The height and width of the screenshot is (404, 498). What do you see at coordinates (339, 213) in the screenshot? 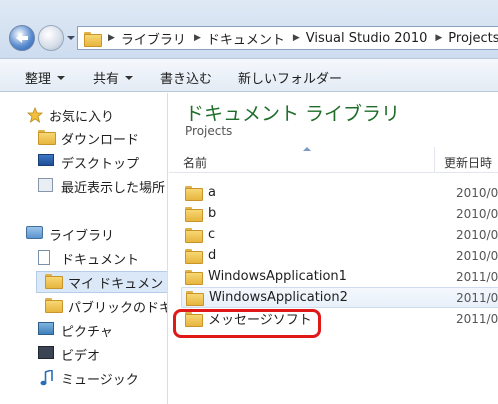
I see `file-row: b 2010/08/` at bounding box center [339, 213].